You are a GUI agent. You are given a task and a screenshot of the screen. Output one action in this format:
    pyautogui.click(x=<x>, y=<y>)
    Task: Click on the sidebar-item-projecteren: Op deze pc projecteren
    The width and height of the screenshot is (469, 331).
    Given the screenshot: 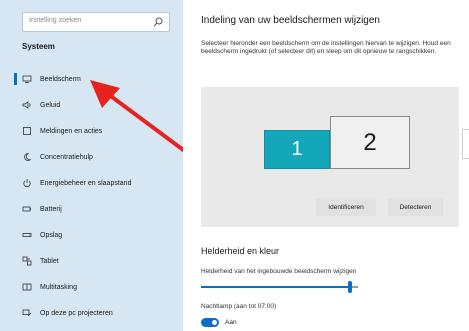 What is the action you would take?
    pyautogui.click(x=91, y=313)
    